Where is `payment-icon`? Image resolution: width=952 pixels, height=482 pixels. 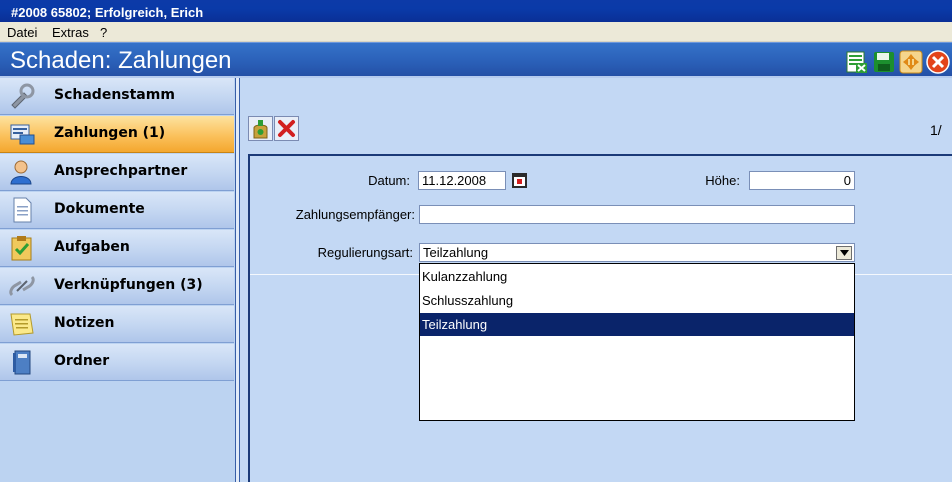
payment-icon is located at coordinates (22, 134).